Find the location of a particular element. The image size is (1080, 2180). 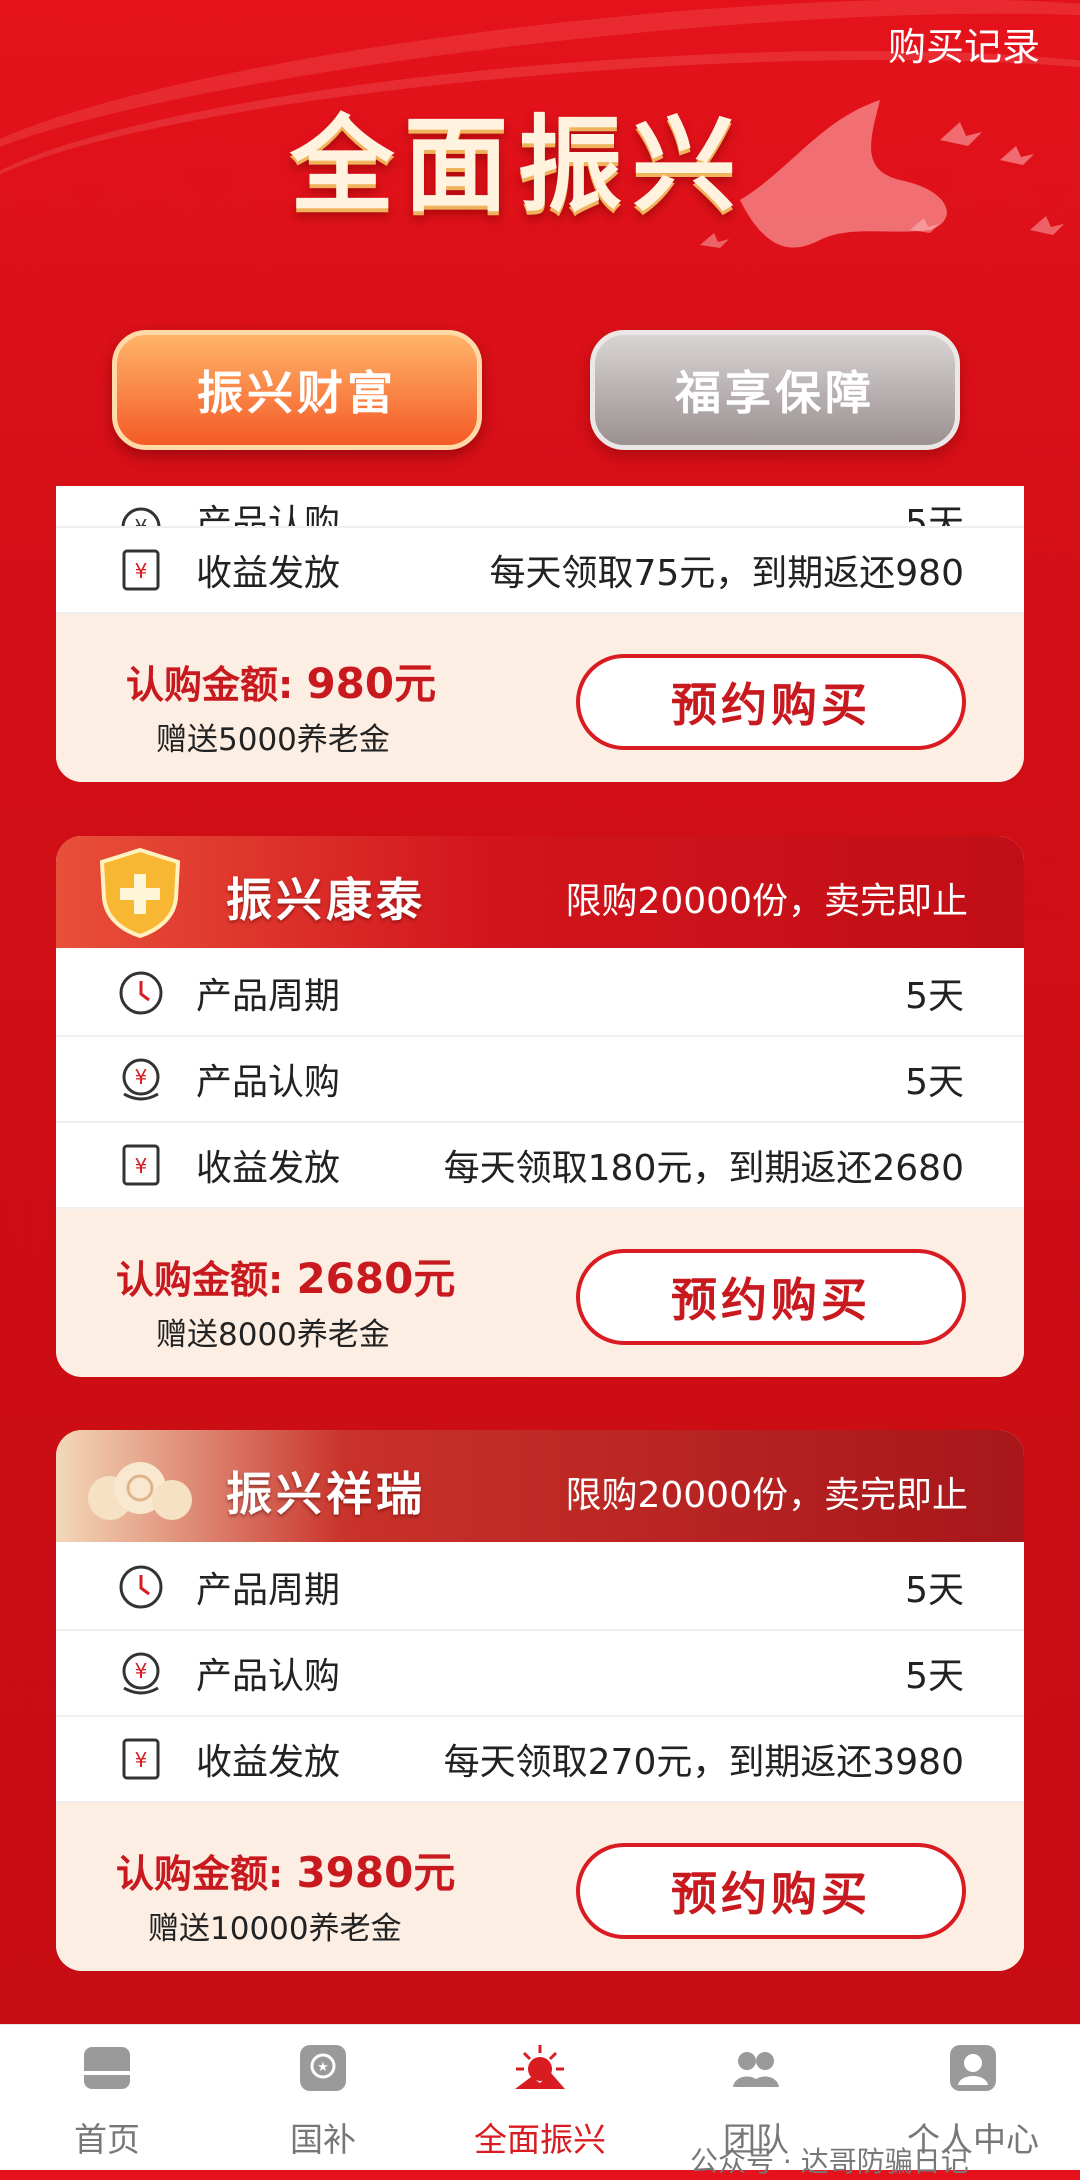

doves-icon is located at coordinates (882, 174).